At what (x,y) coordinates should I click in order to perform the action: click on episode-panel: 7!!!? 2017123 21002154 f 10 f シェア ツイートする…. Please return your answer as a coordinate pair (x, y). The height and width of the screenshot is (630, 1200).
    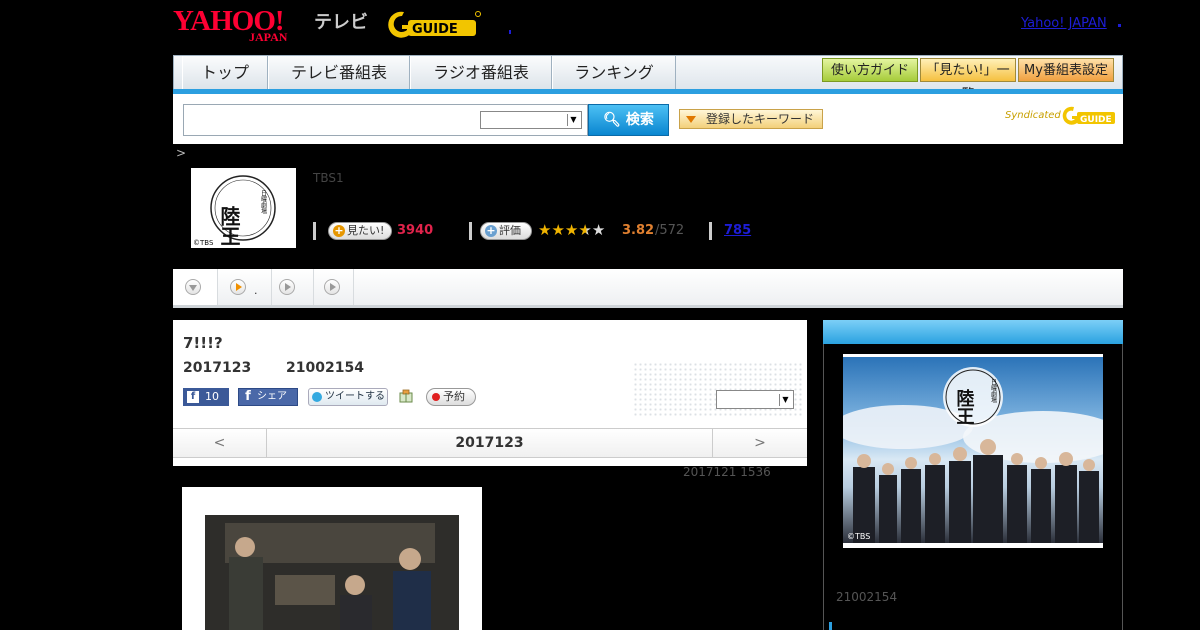
    Looking at the image, I should click on (490, 393).